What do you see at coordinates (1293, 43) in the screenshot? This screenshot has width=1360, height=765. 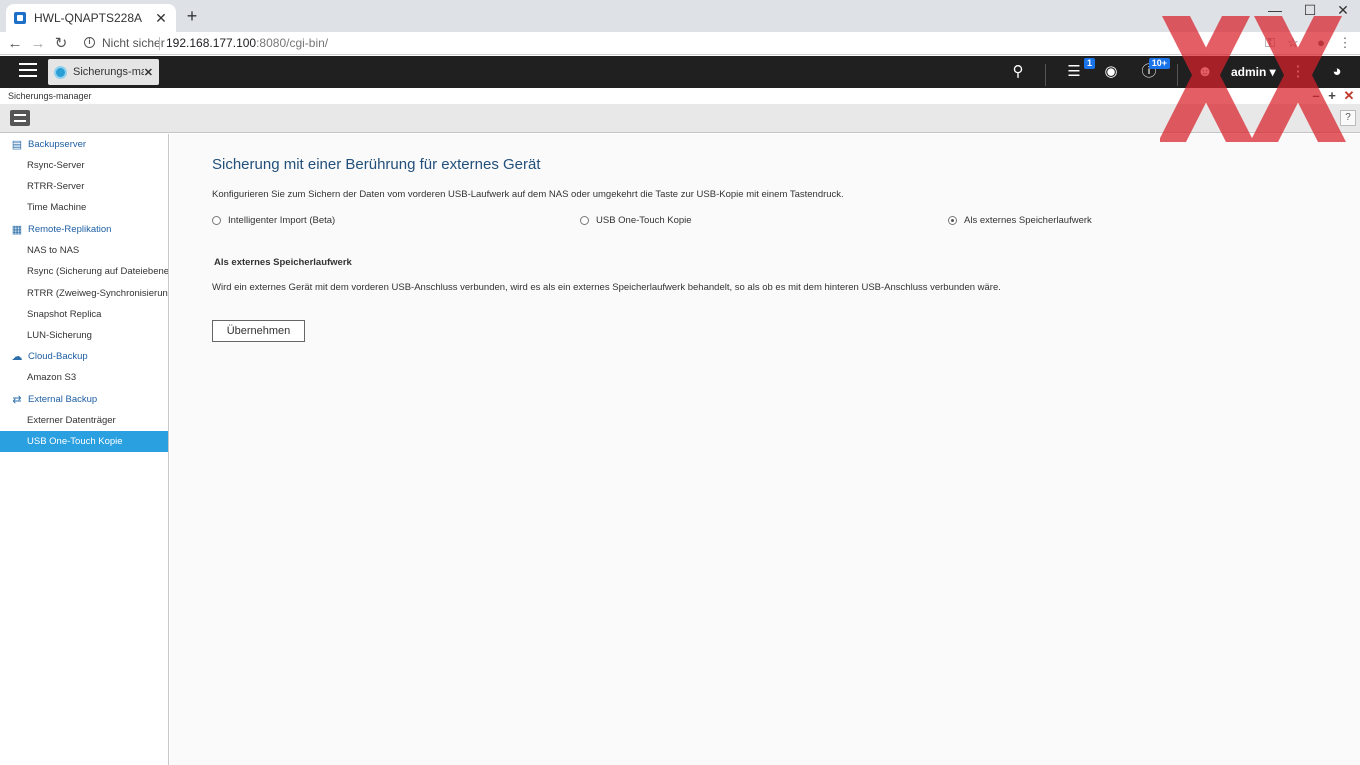 I see `star-icon: ☆` at bounding box center [1293, 43].